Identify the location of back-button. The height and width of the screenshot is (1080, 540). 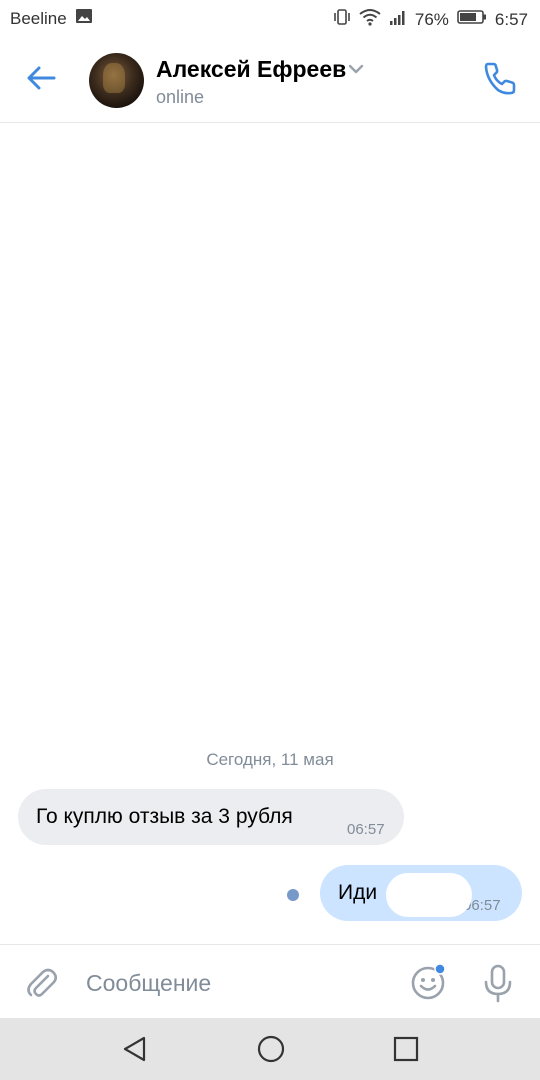
(42, 78).